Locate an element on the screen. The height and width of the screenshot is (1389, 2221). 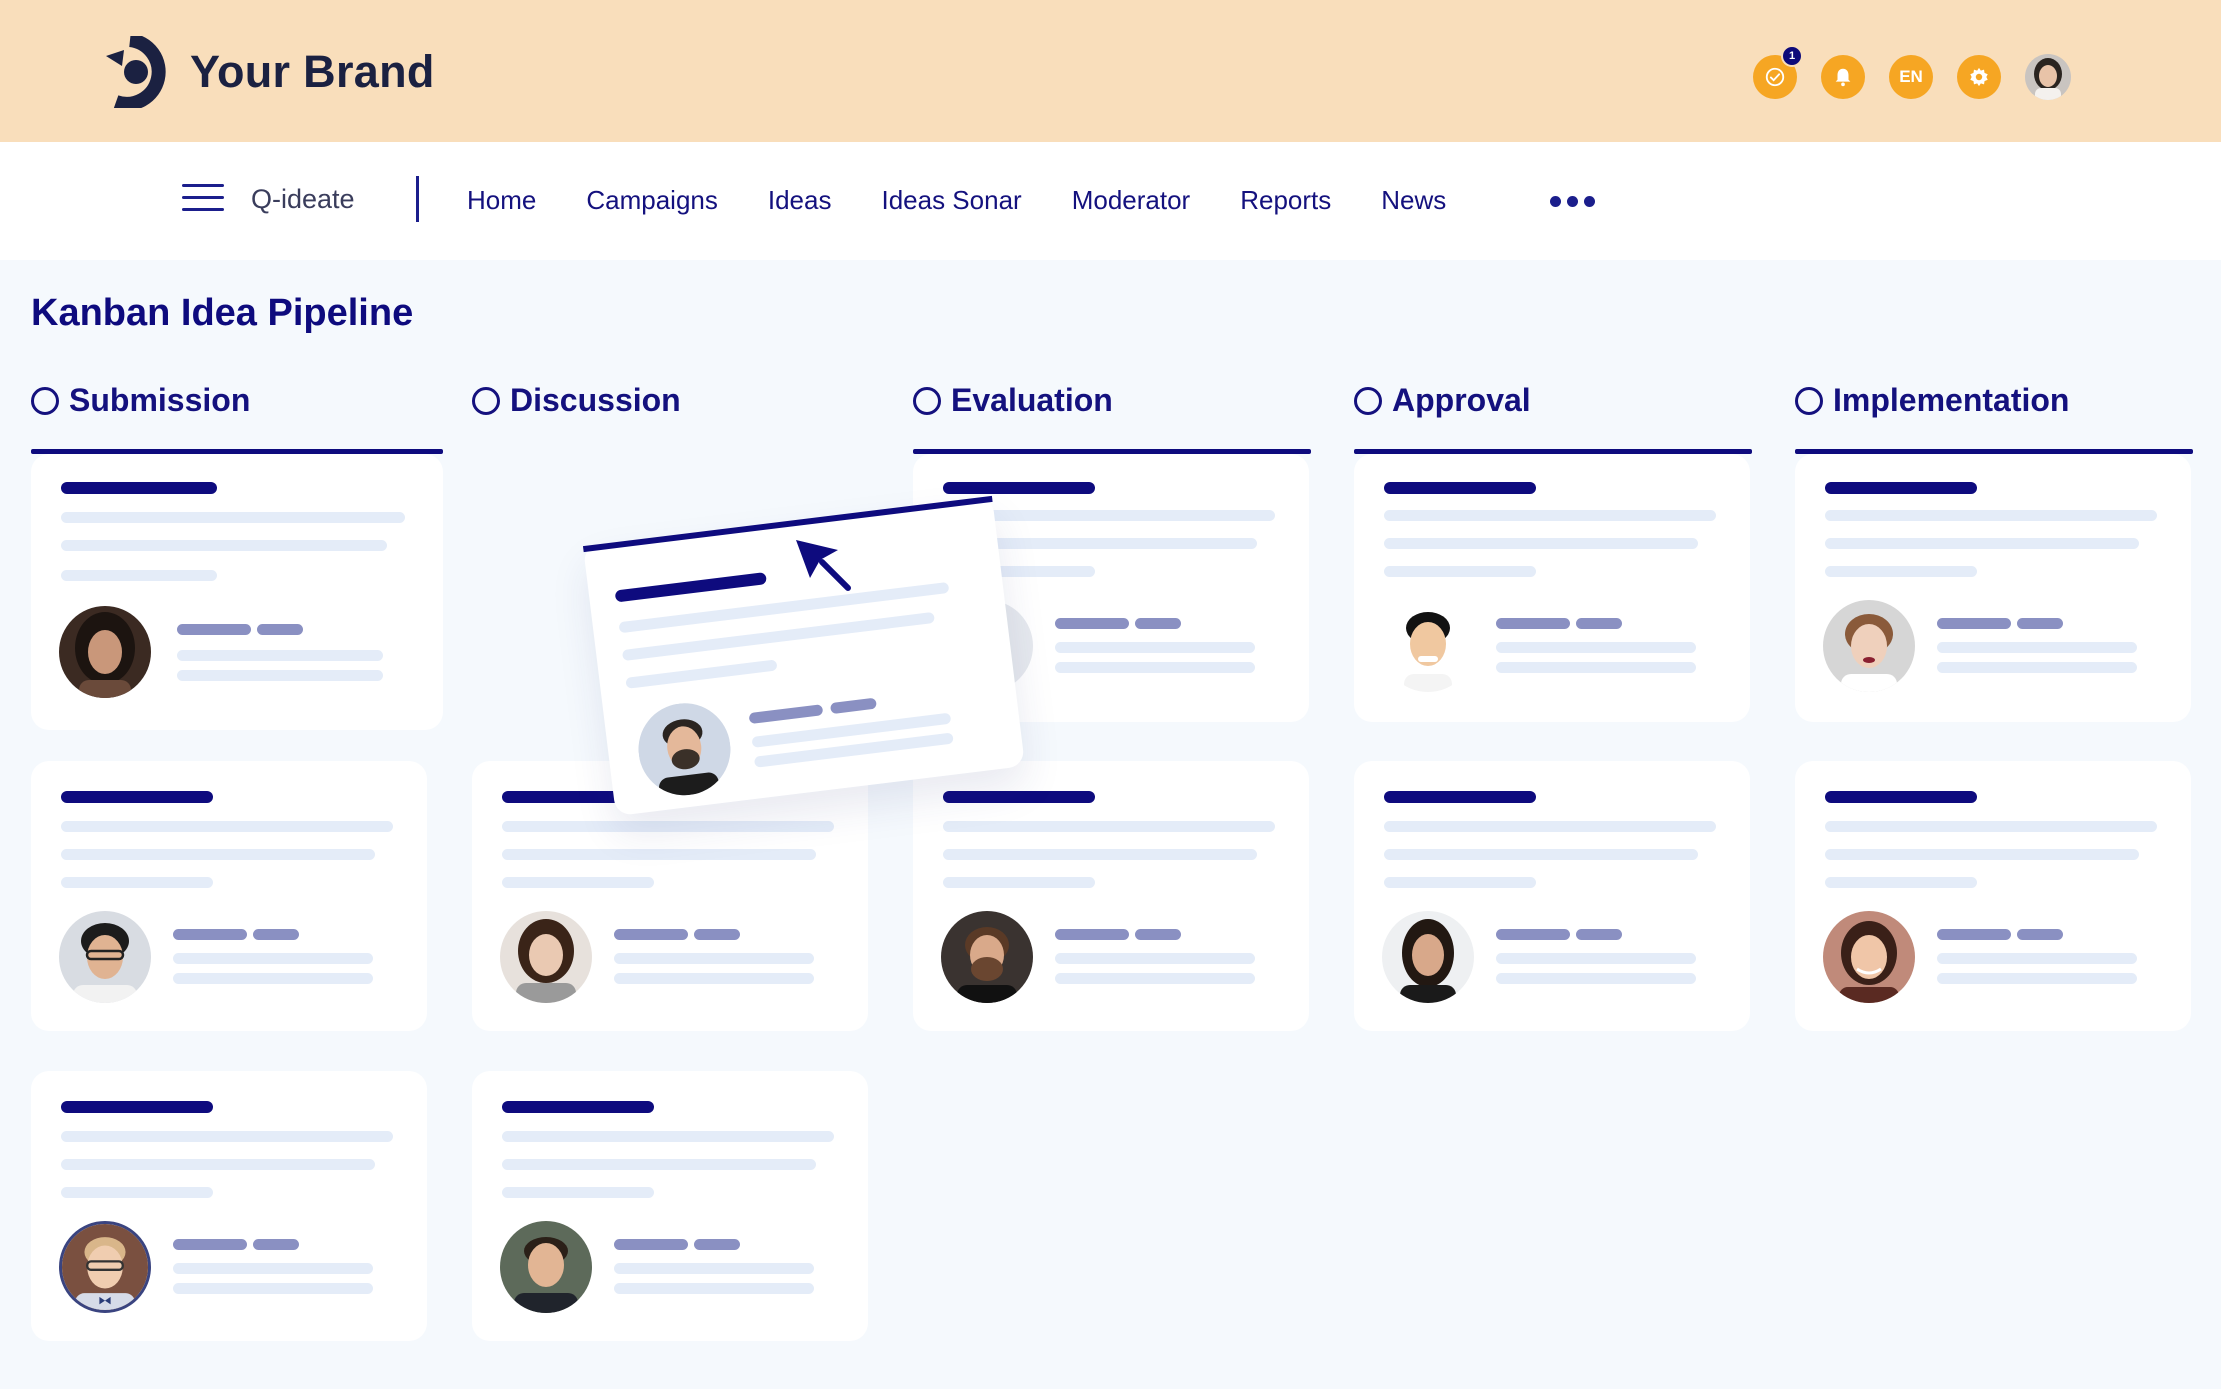
header-actions: 1 EN is located at coordinates (1900, 72).